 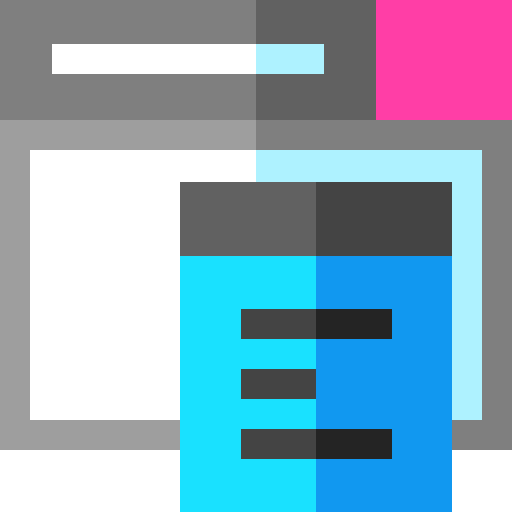 I want to click on address-bar-highlight, so click(x=290, y=59).